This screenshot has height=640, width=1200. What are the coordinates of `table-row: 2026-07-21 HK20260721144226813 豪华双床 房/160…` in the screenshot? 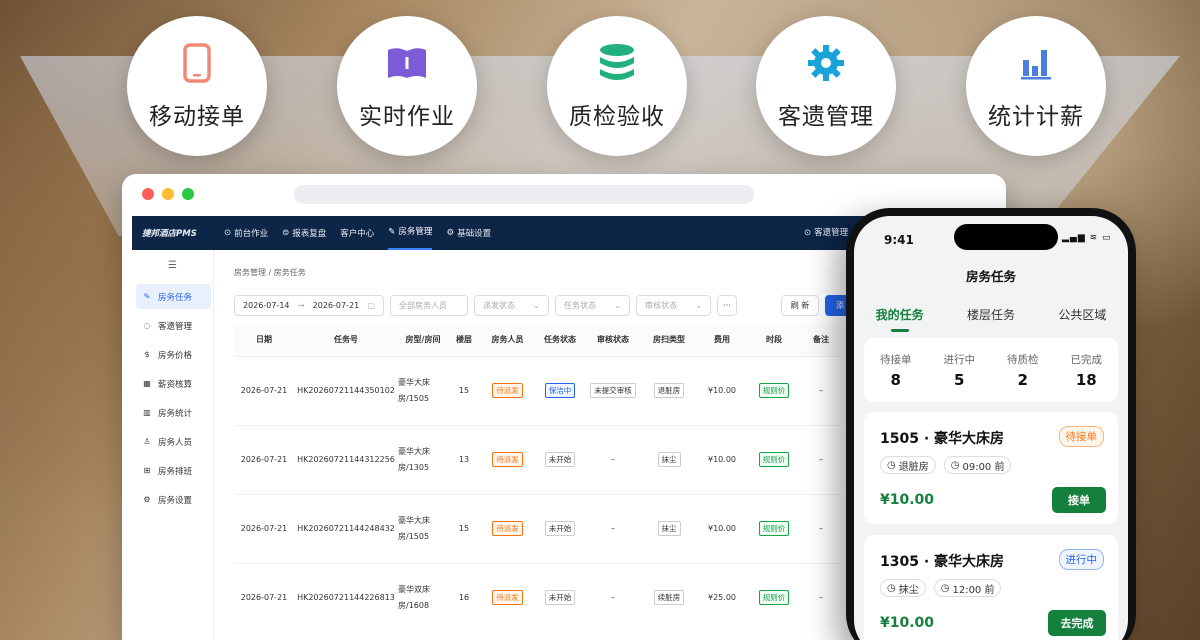 It's located at (537, 597).